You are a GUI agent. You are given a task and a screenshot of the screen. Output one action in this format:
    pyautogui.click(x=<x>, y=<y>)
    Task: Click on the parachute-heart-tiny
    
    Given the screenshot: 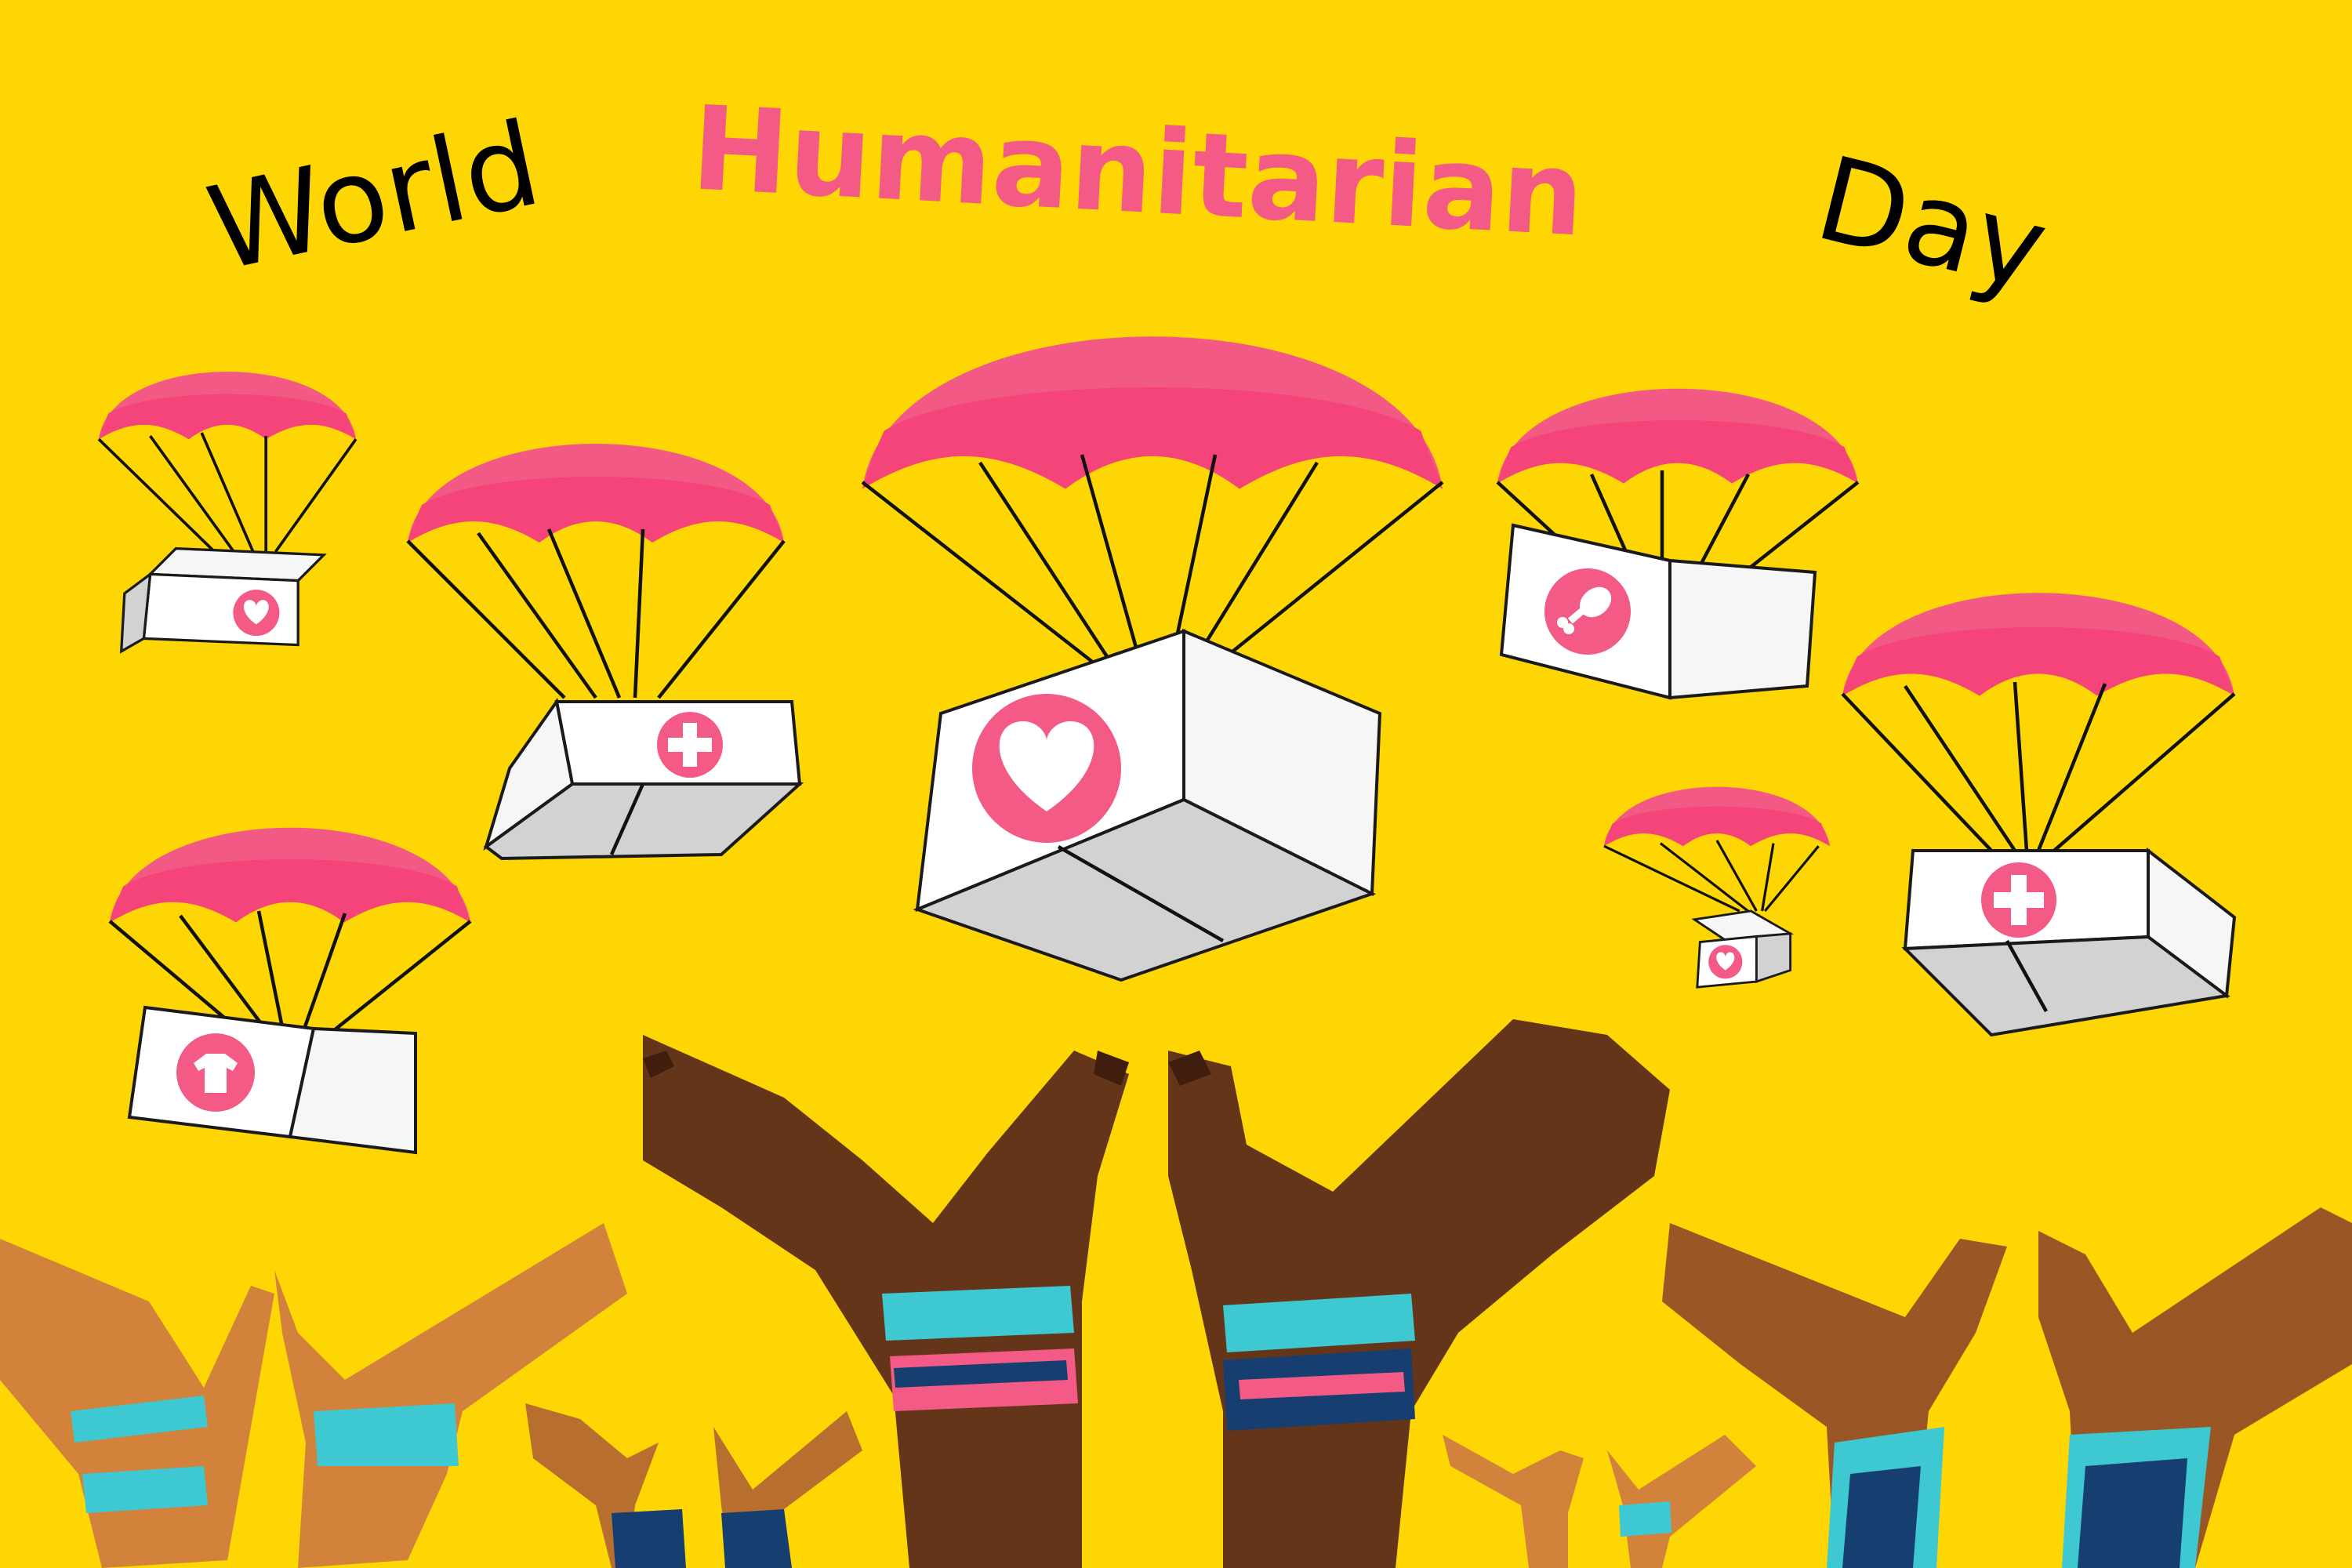 What is the action you would take?
    pyautogui.click(x=1716, y=886)
    